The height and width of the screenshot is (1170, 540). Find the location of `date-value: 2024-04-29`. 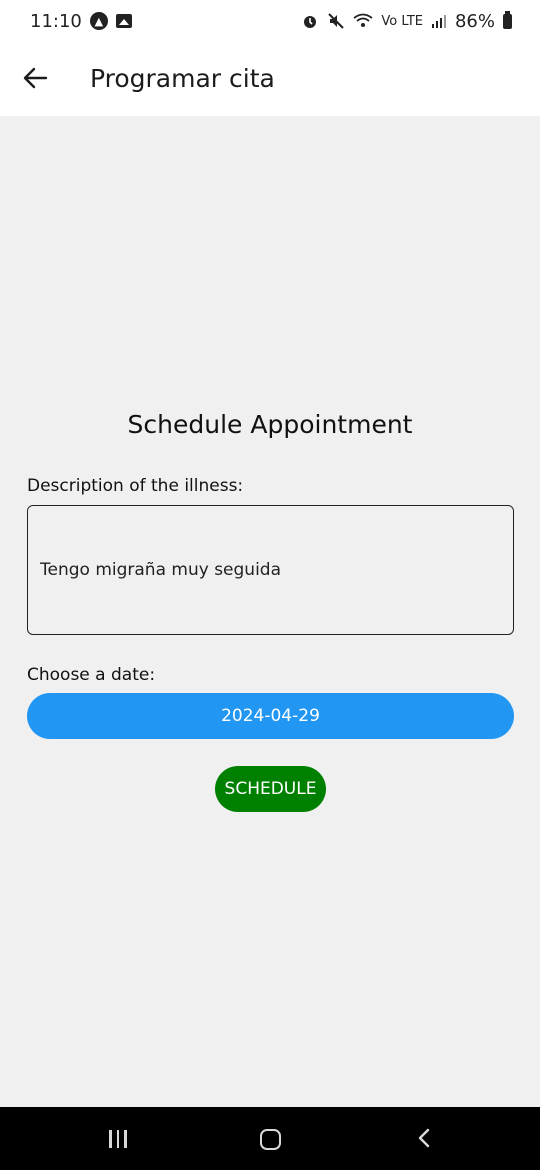

date-value: 2024-04-29 is located at coordinates (270, 716).